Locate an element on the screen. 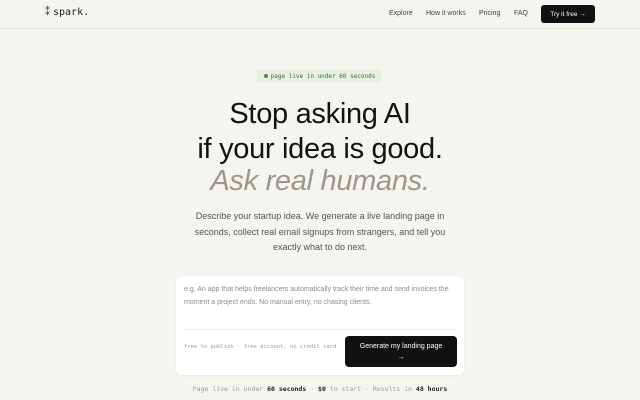 This screenshot has width=640, height=400. speed-badge: page live in under 60 seconds is located at coordinates (319, 76).